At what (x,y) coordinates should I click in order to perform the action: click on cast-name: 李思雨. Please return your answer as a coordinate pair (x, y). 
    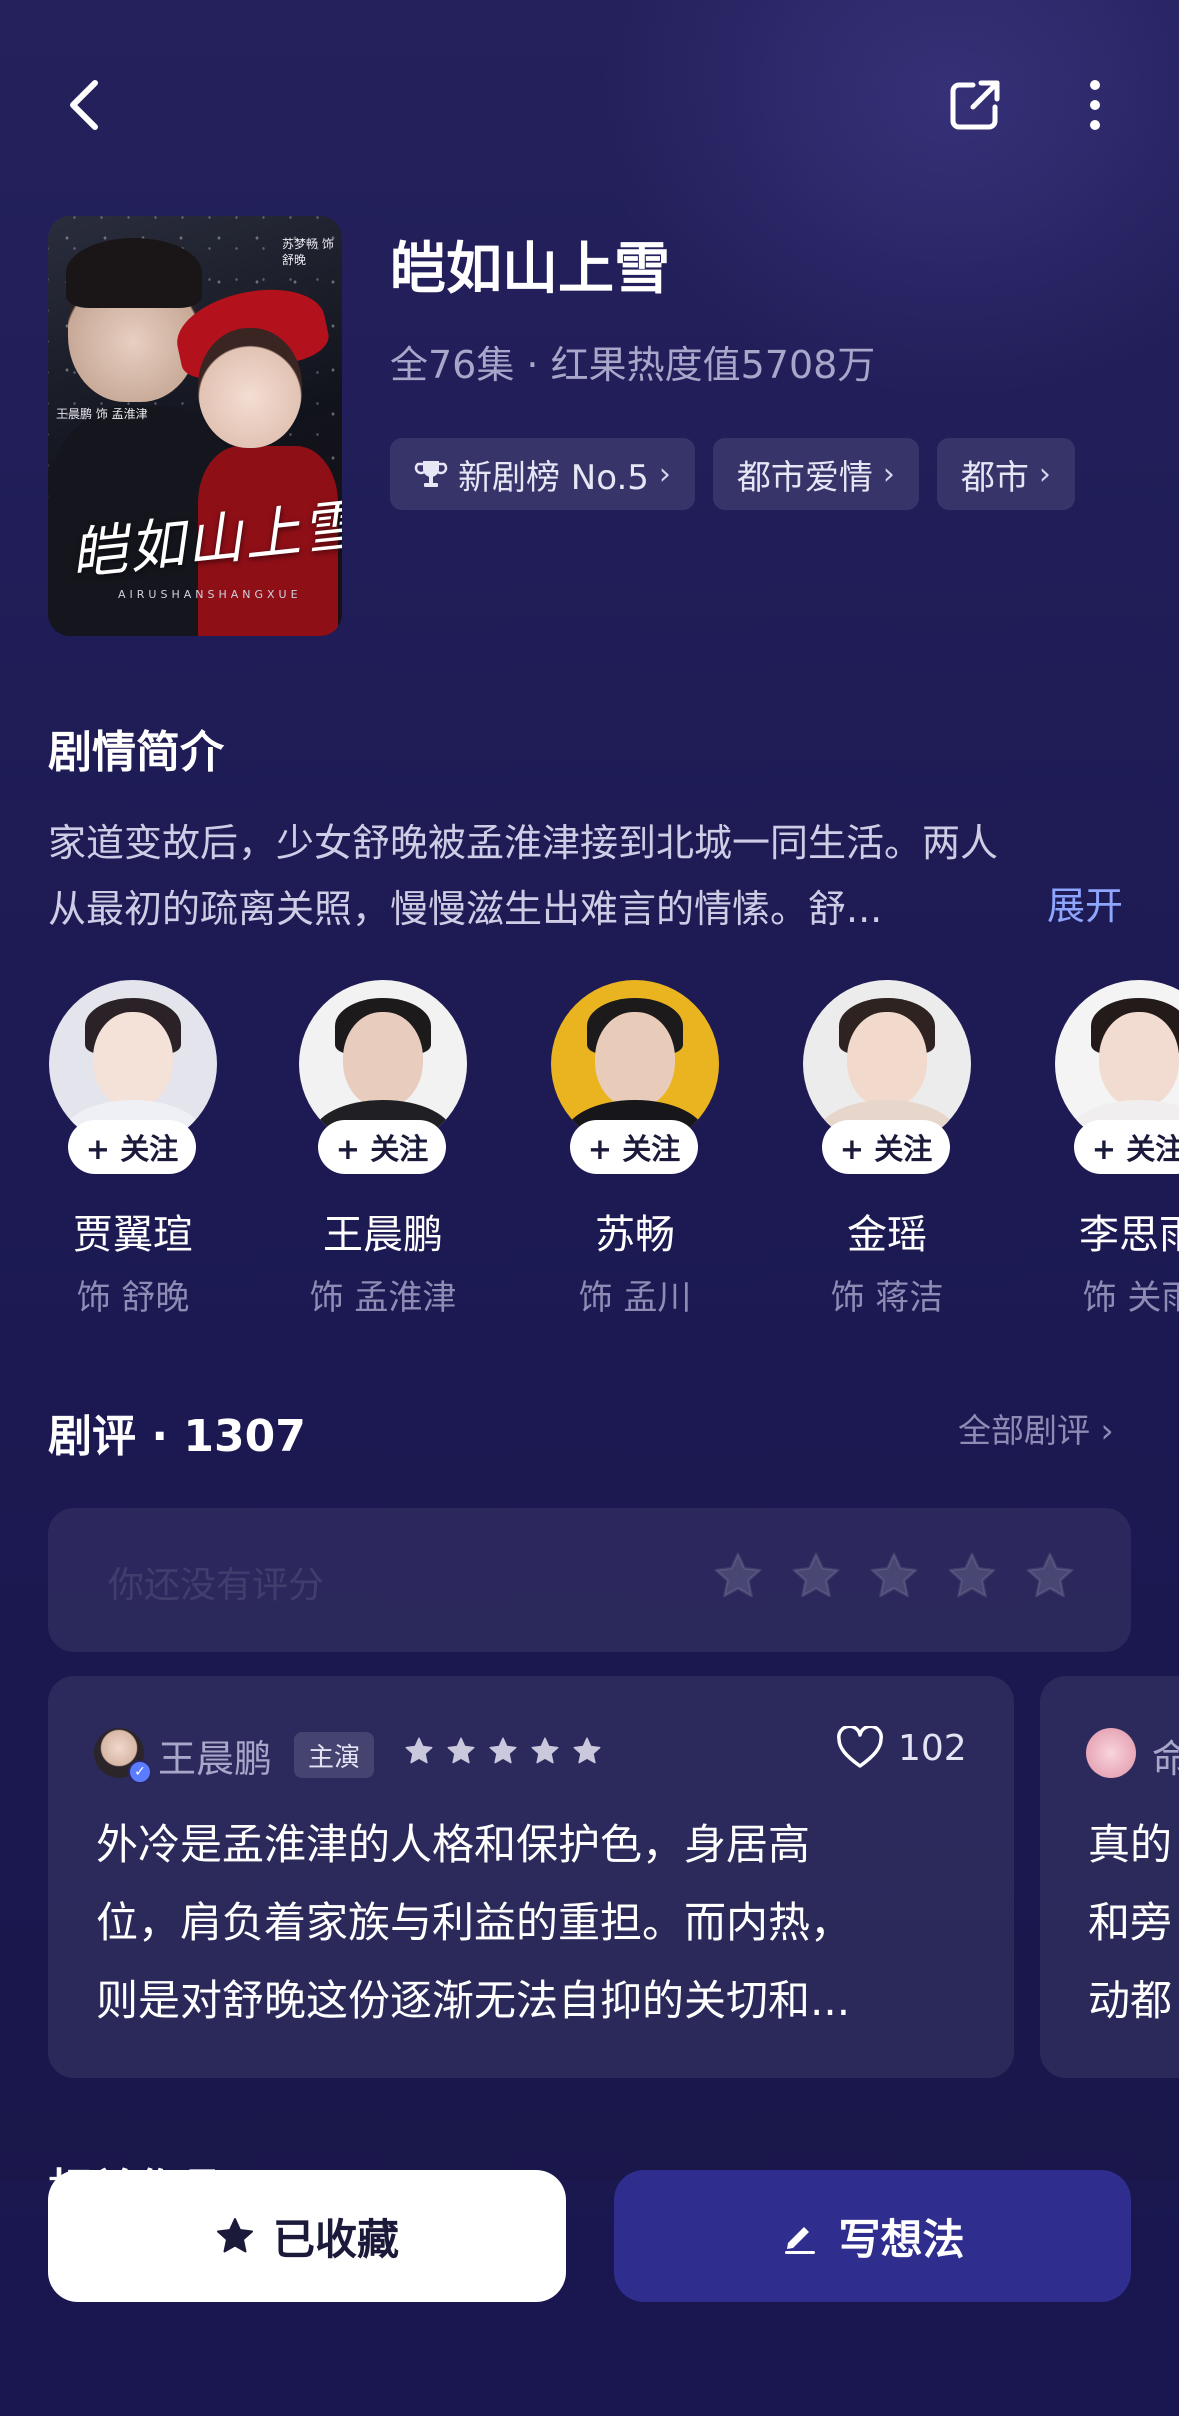
    Looking at the image, I should click on (1129, 1235).